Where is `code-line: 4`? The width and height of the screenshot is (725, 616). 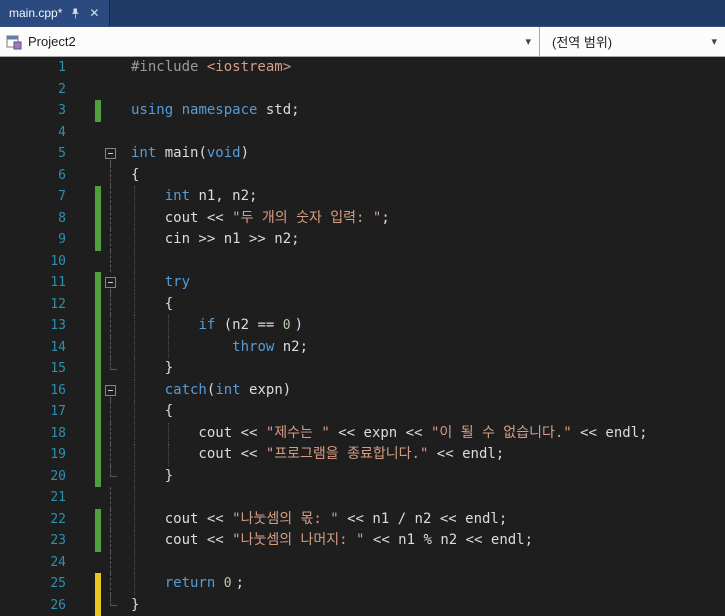 code-line: 4 is located at coordinates (362, 133).